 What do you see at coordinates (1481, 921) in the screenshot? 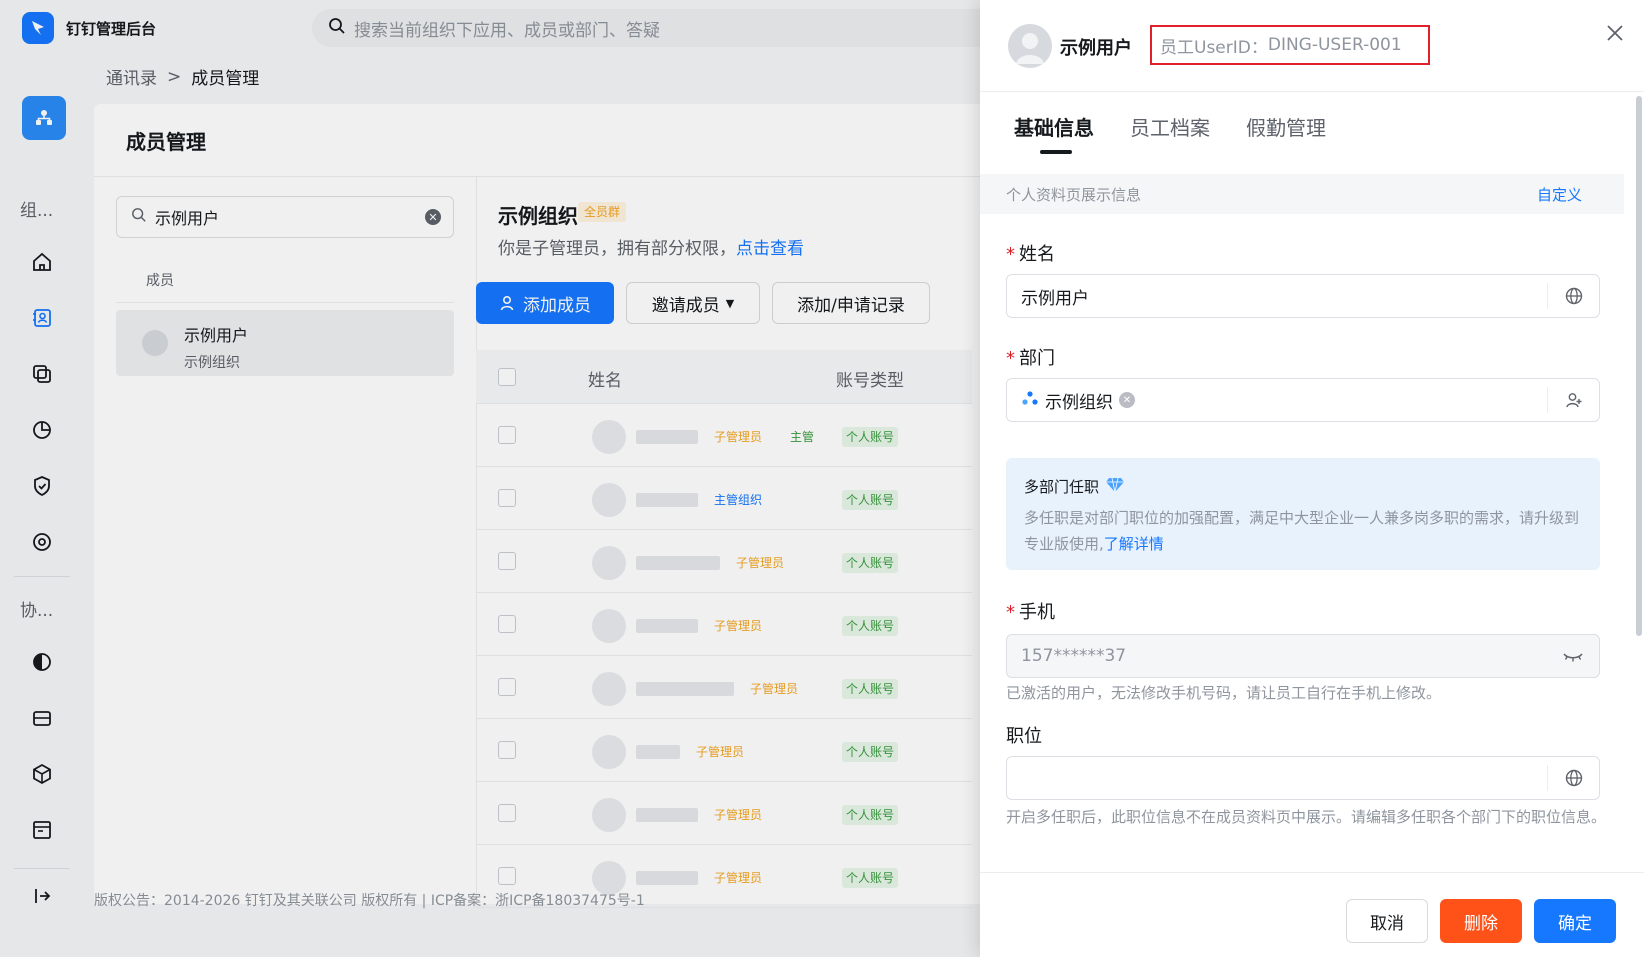
I see `delete-button: 删除` at bounding box center [1481, 921].